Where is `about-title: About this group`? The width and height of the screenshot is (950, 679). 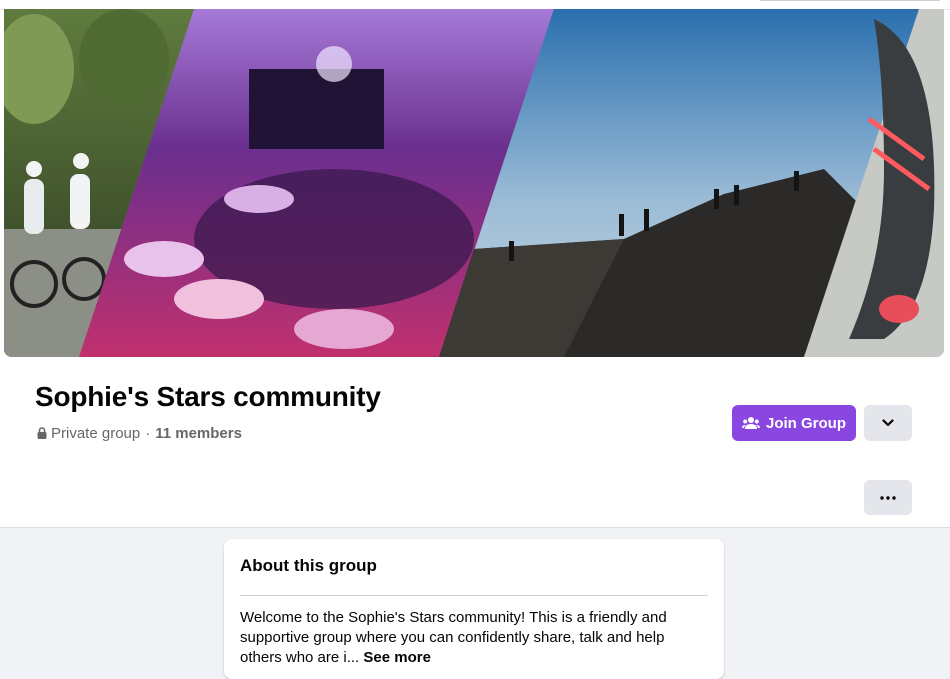
about-title: About this group is located at coordinates (308, 565).